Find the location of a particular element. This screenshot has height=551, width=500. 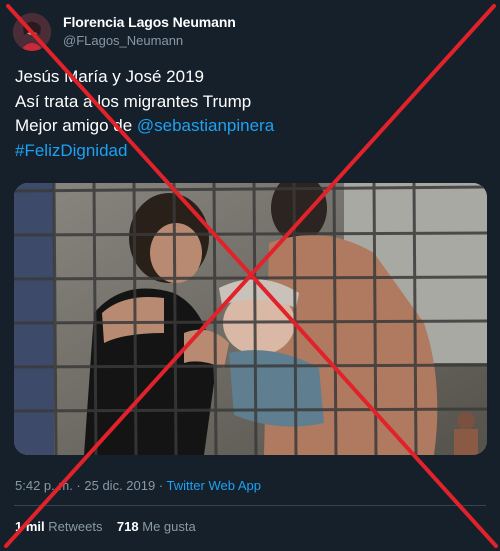

tweet-line-3: Mejor amigo de @sebastianpinera is located at coordinates (250, 126).